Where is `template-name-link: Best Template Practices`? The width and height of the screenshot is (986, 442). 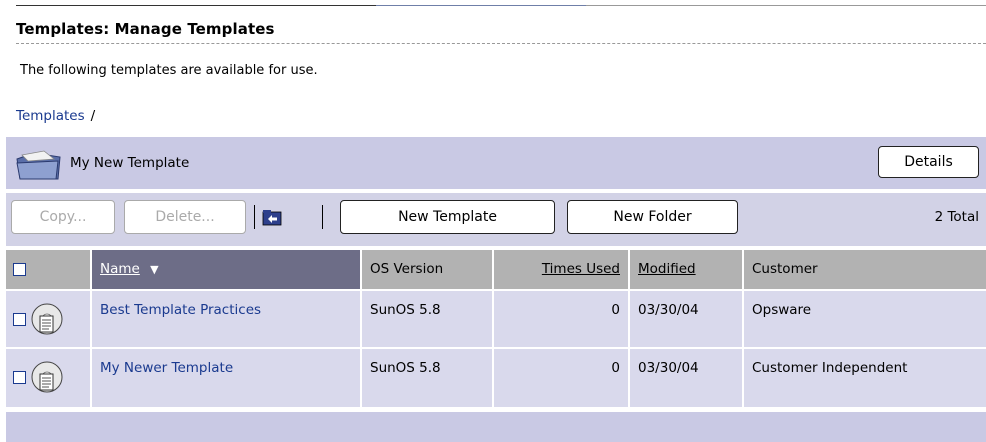
template-name-link: Best Template Practices is located at coordinates (180, 310).